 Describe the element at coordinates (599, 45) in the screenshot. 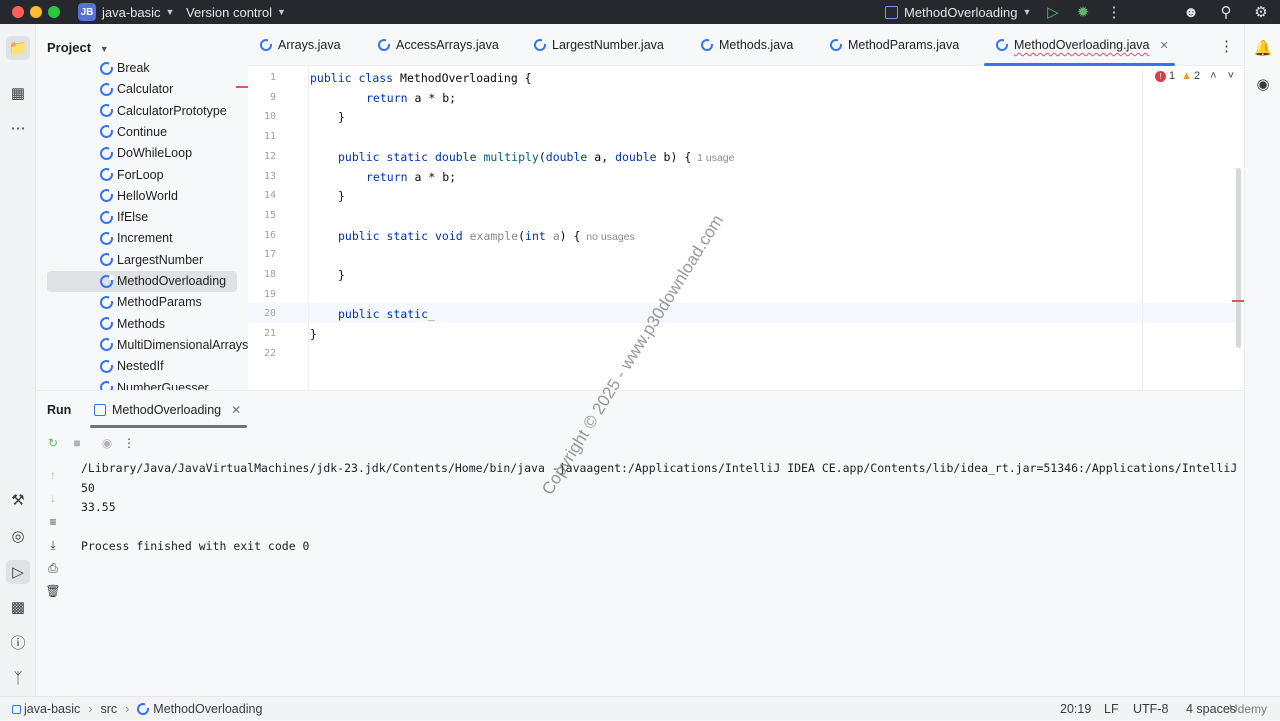

I see `editor-tab: LargestNumber.java` at that location.